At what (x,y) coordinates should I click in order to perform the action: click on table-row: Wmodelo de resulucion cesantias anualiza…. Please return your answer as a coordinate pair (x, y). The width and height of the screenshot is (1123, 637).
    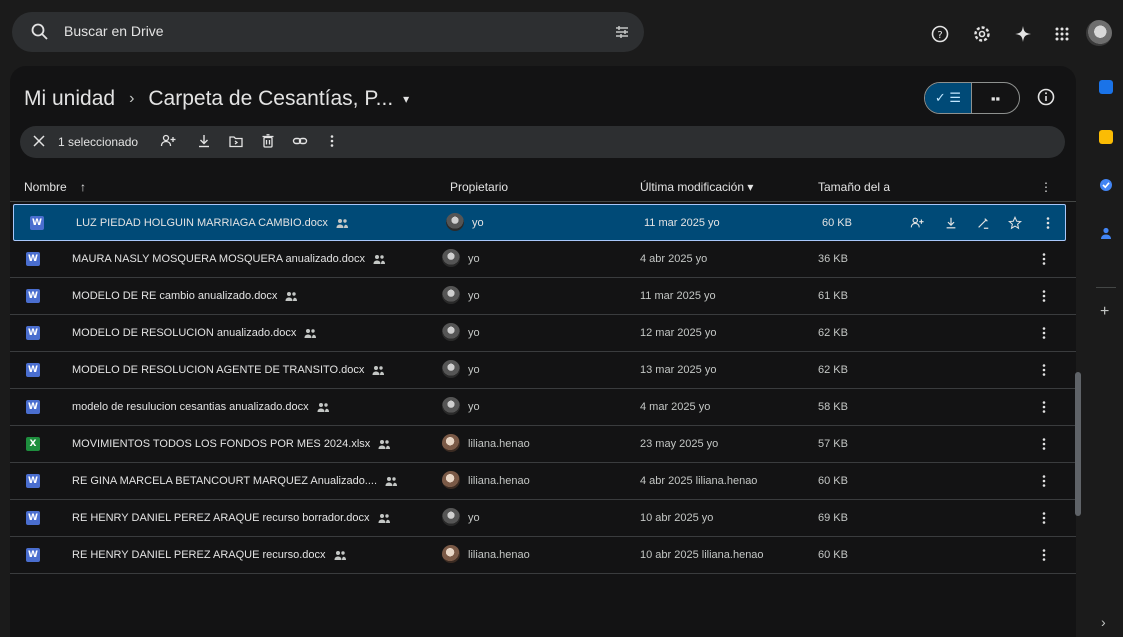
    Looking at the image, I should click on (543, 407).